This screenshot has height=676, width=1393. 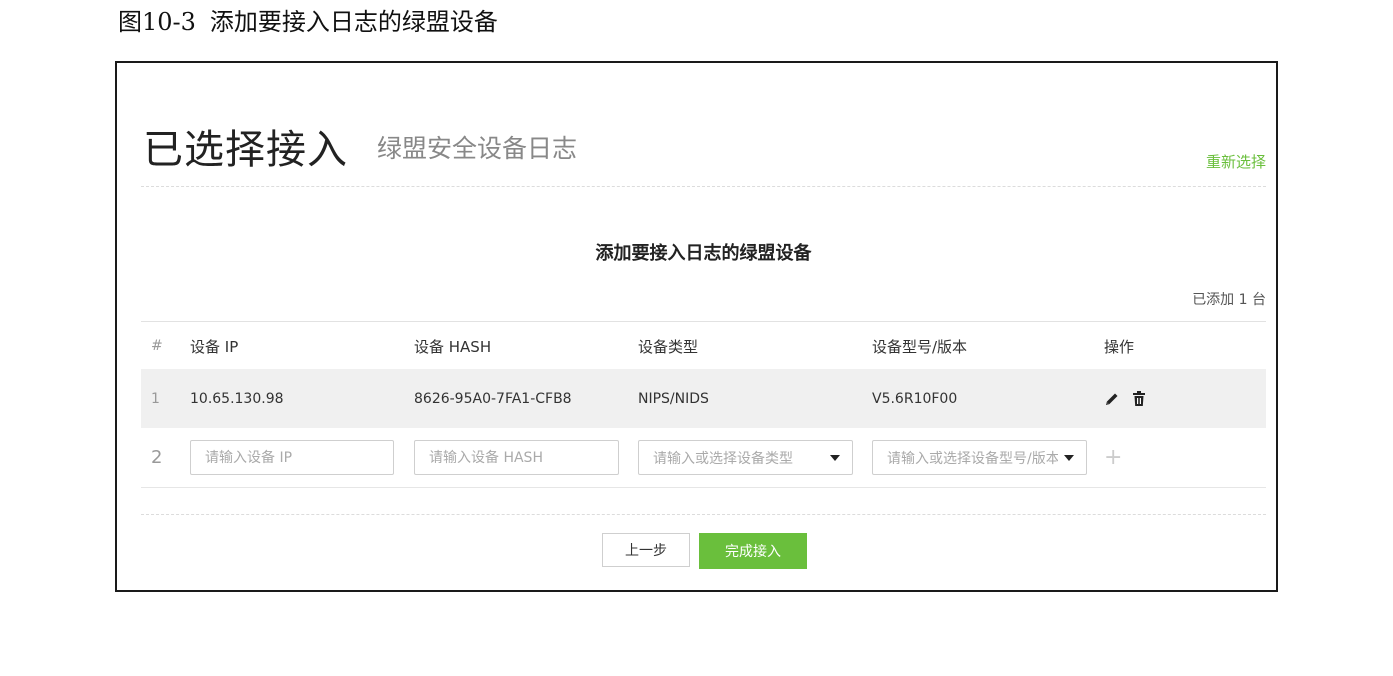 I want to click on figure-number: 图10-3, so click(x=157, y=22).